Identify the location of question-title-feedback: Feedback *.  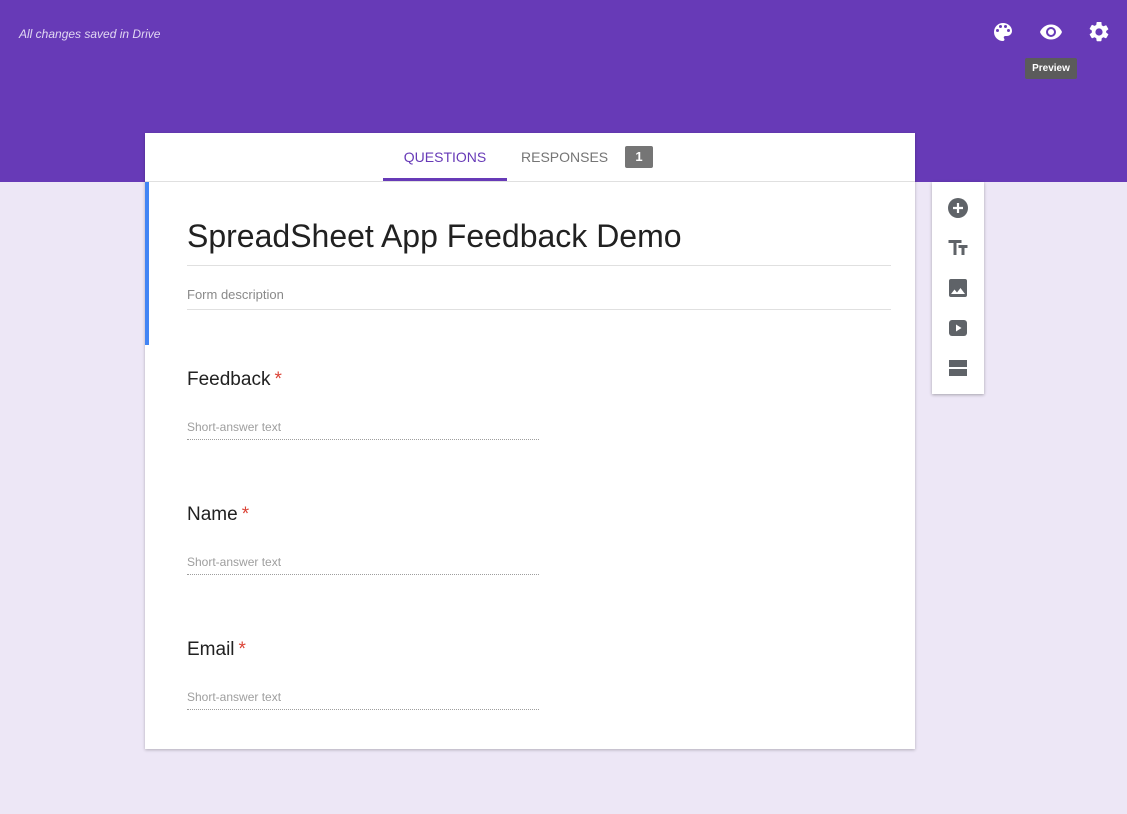
(234, 380).